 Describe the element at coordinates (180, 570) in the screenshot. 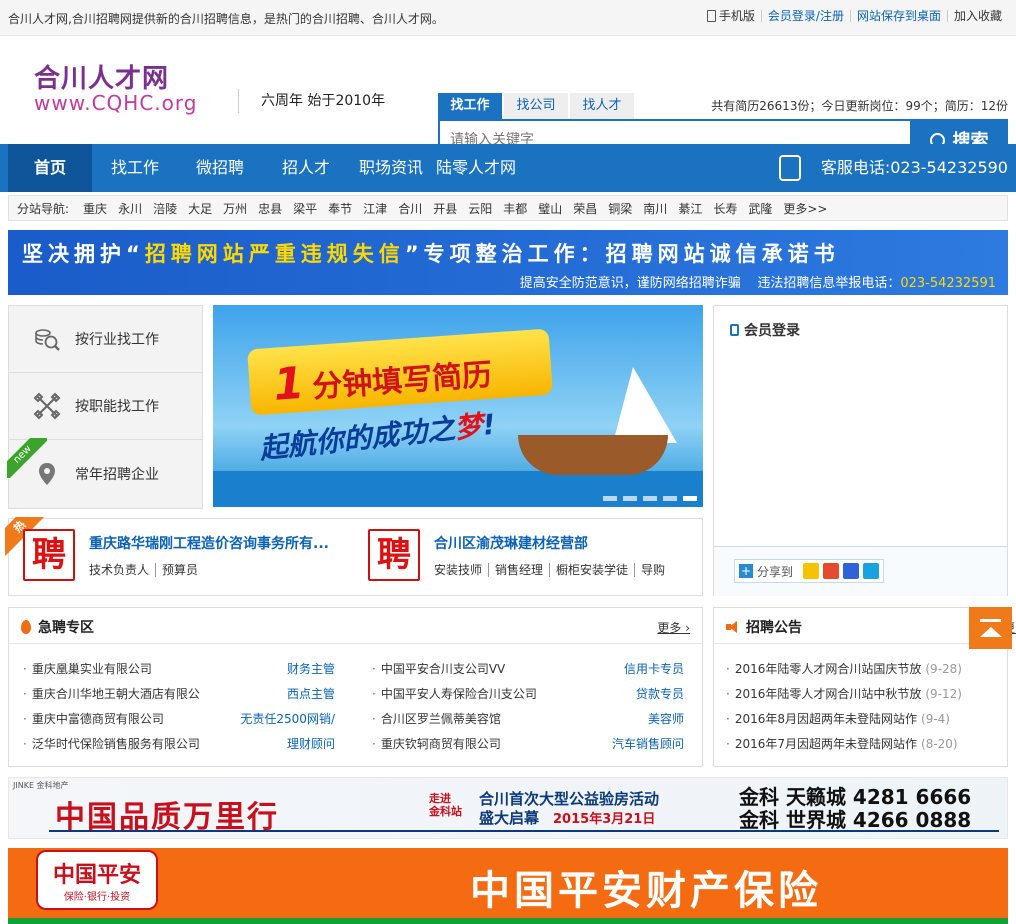

I see `job-link: 预算员` at that location.